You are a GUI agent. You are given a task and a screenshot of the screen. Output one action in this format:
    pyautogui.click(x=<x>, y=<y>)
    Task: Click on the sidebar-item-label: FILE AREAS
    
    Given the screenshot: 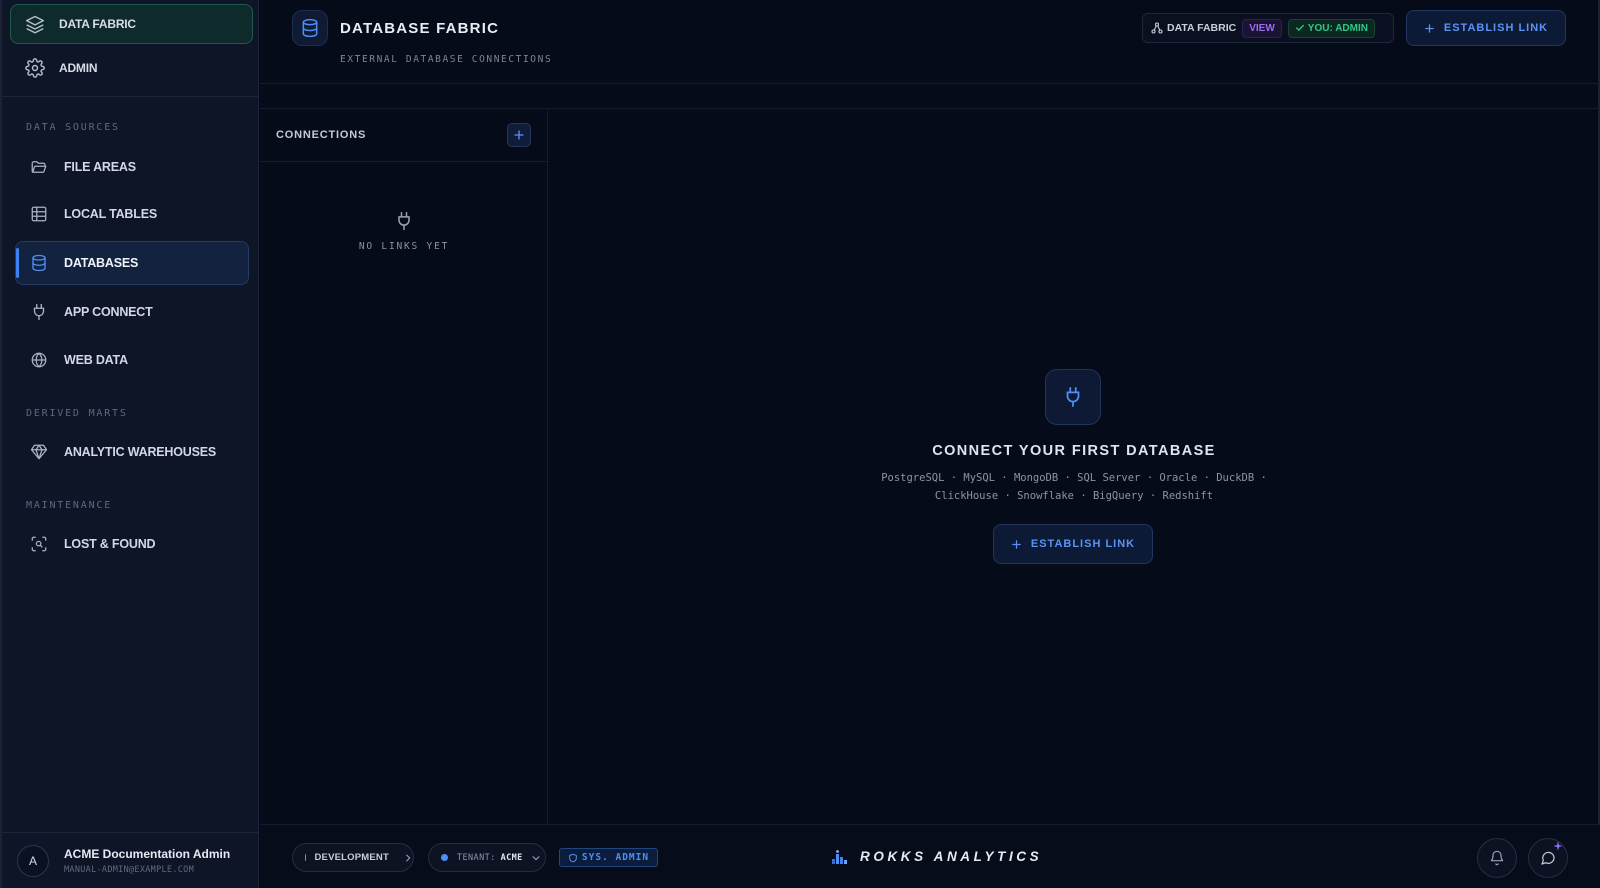 What is the action you would take?
    pyautogui.click(x=100, y=167)
    